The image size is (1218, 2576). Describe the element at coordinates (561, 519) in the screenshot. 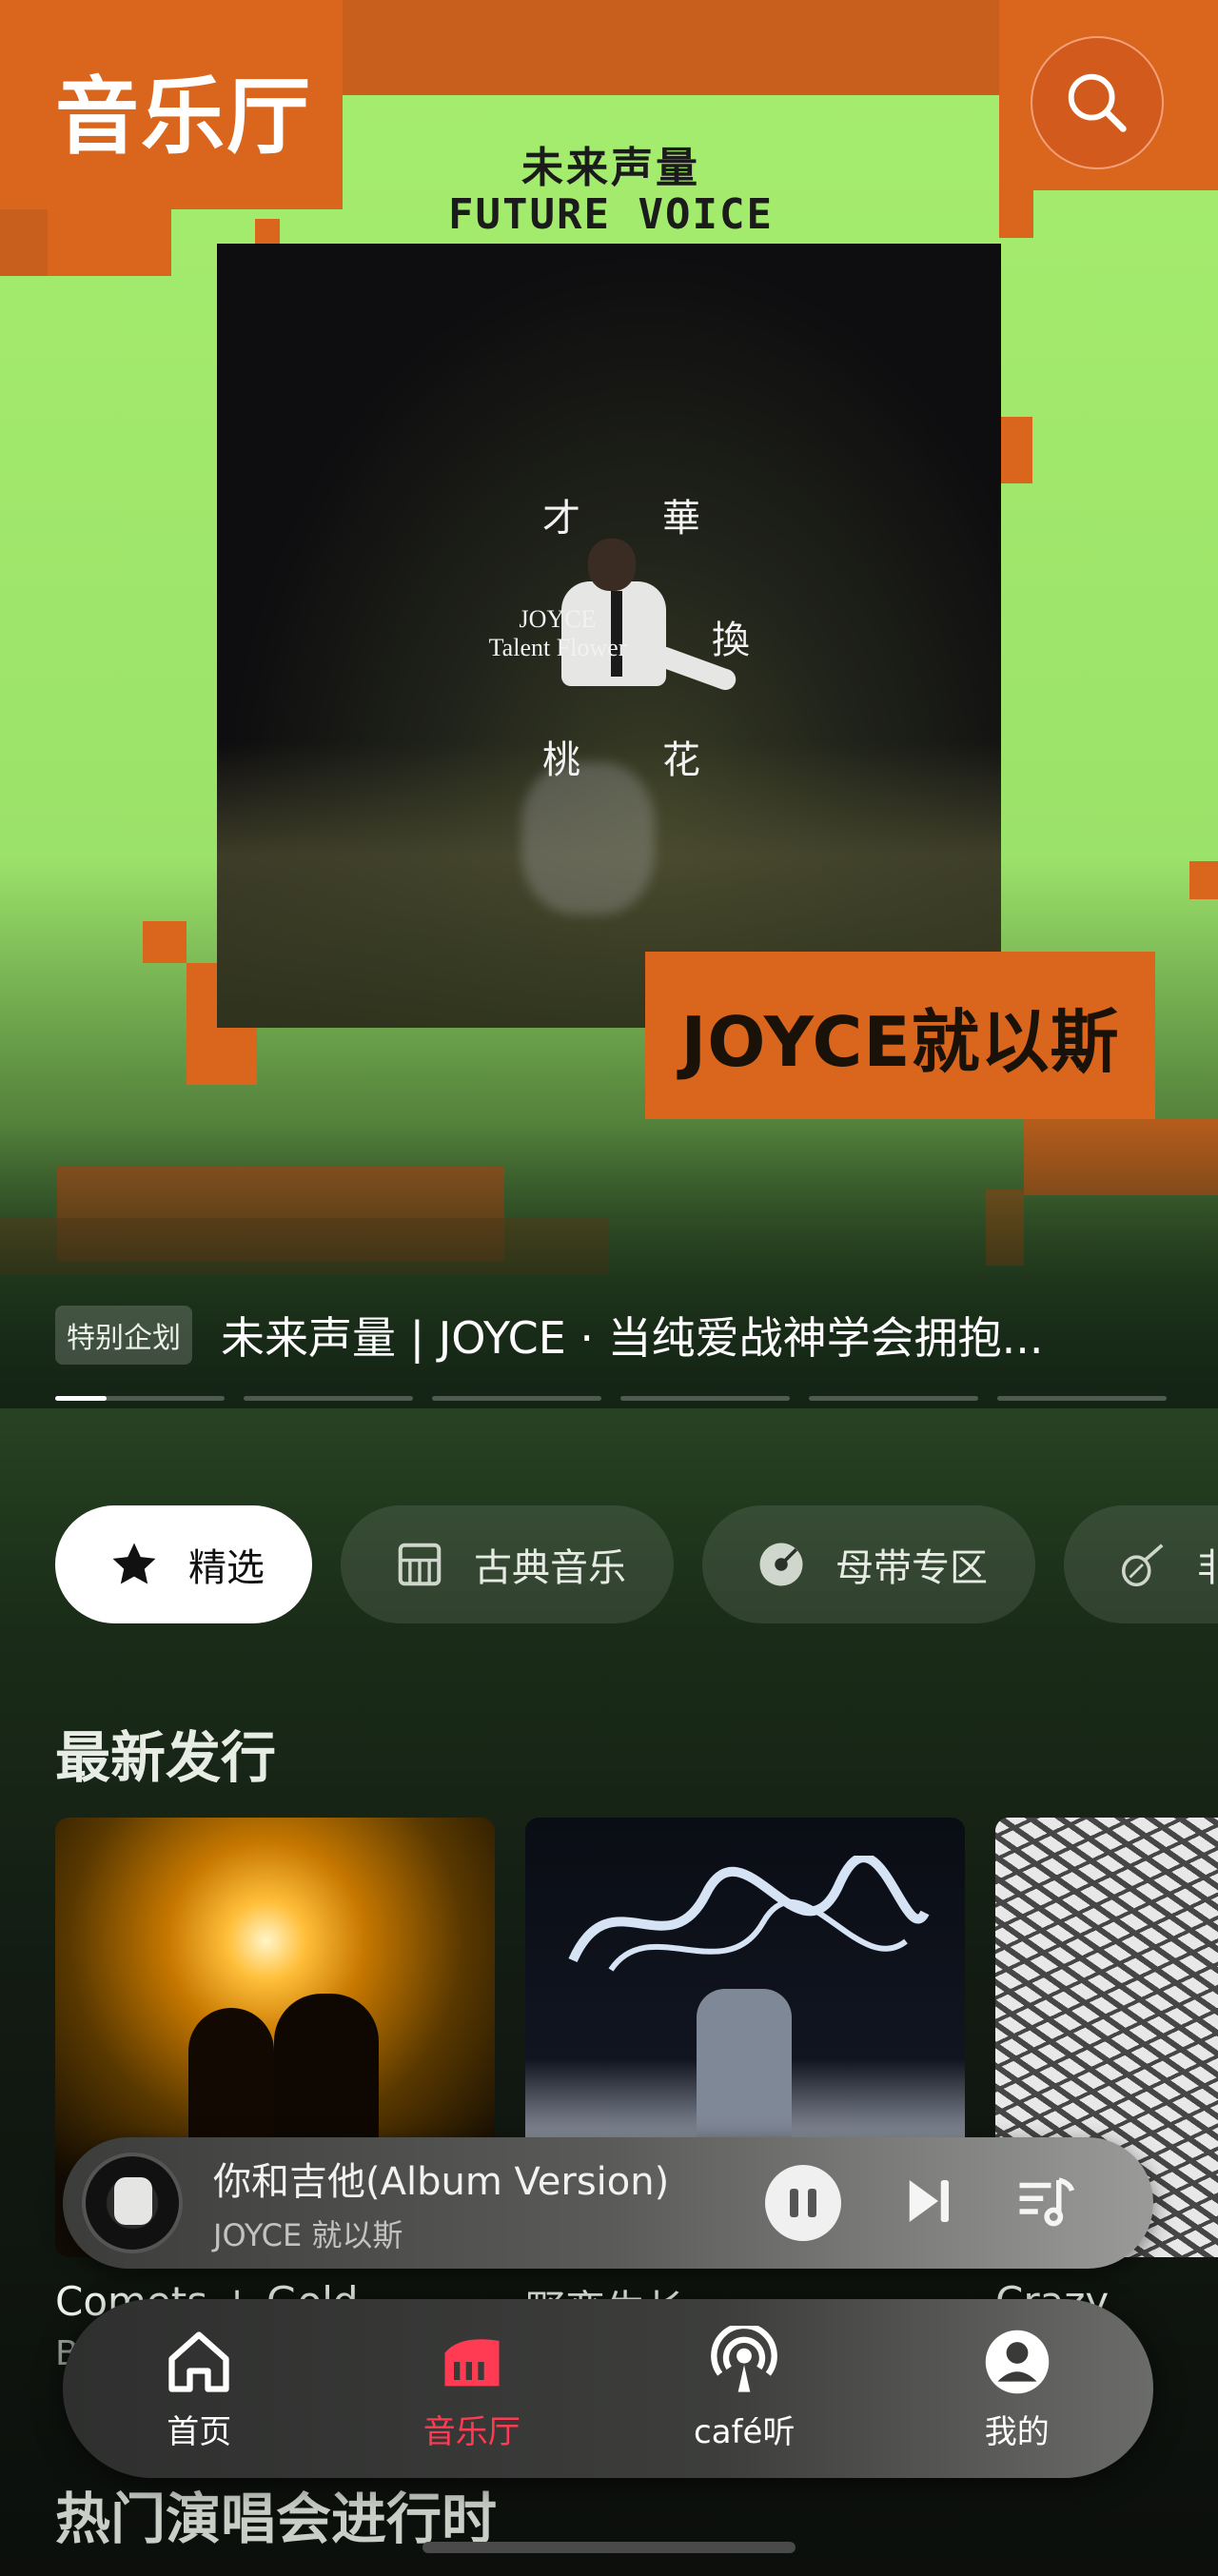

I see `art-char: 才` at that location.